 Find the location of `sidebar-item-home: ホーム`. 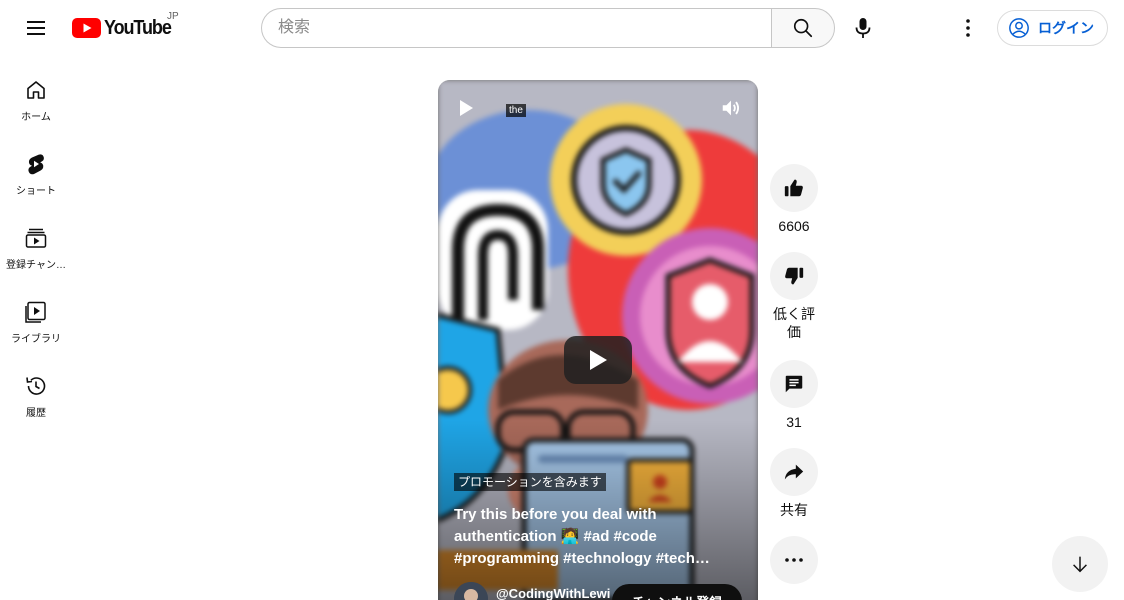

sidebar-item-home: ホーム is located at coordinates (36, 99).